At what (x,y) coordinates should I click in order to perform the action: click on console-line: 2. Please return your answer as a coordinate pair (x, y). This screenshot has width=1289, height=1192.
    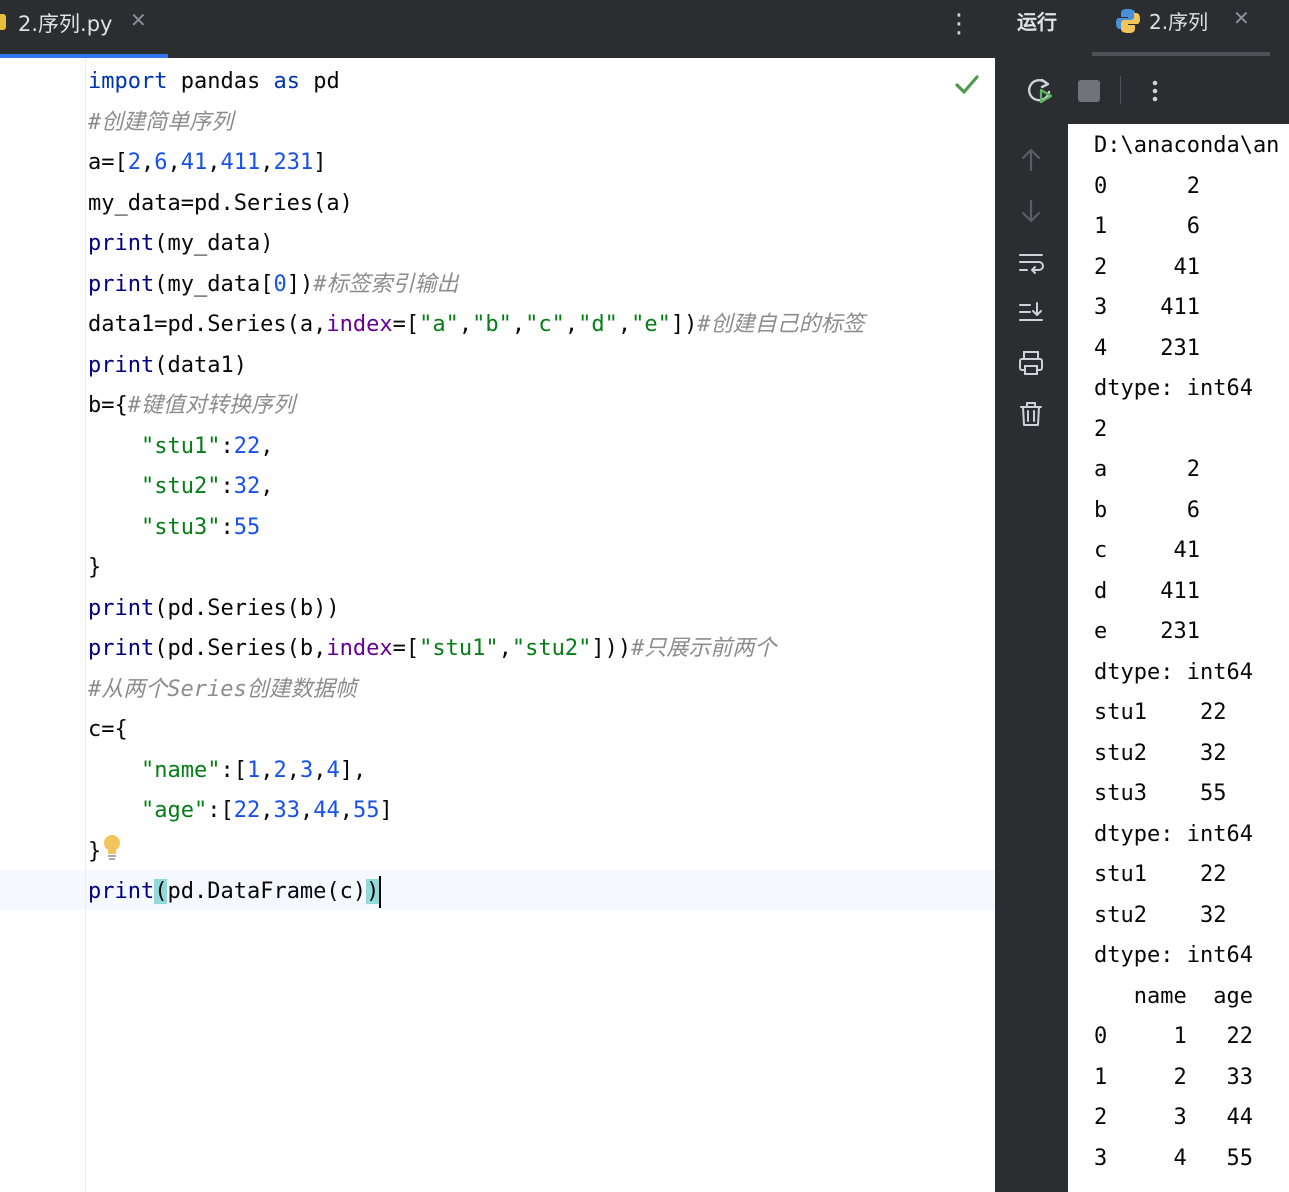
    Looking at the image, I should click on (1101, 429).